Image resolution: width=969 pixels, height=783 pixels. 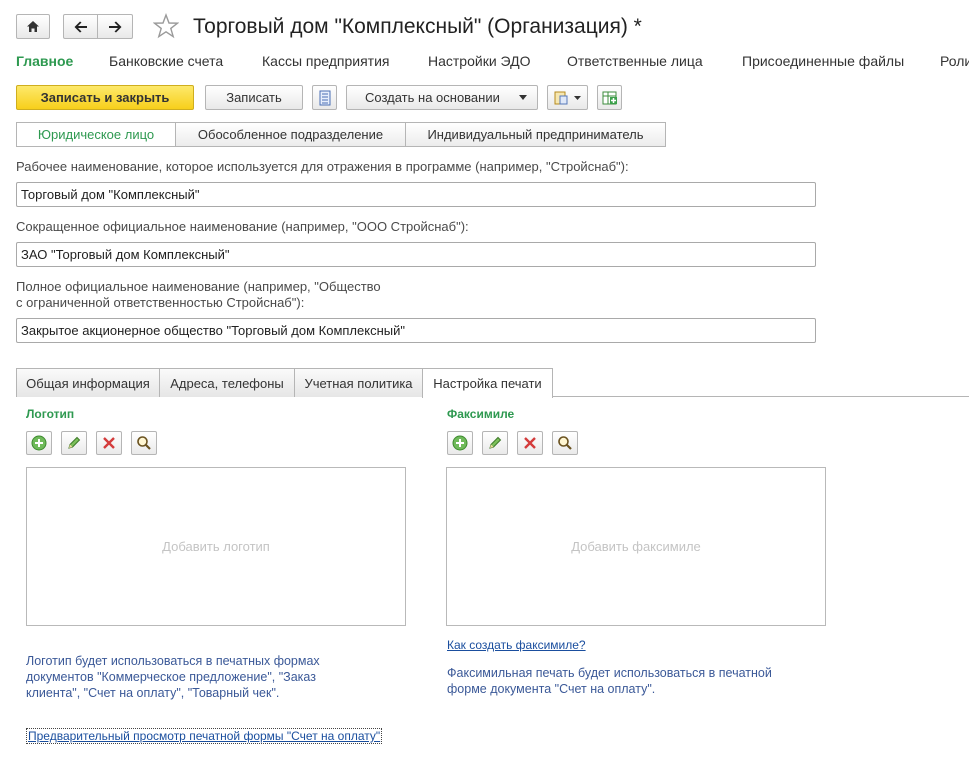 I want to click on short-name-input: ЗАО "Торговый дом Комплексный", so click(x=416, y=254).